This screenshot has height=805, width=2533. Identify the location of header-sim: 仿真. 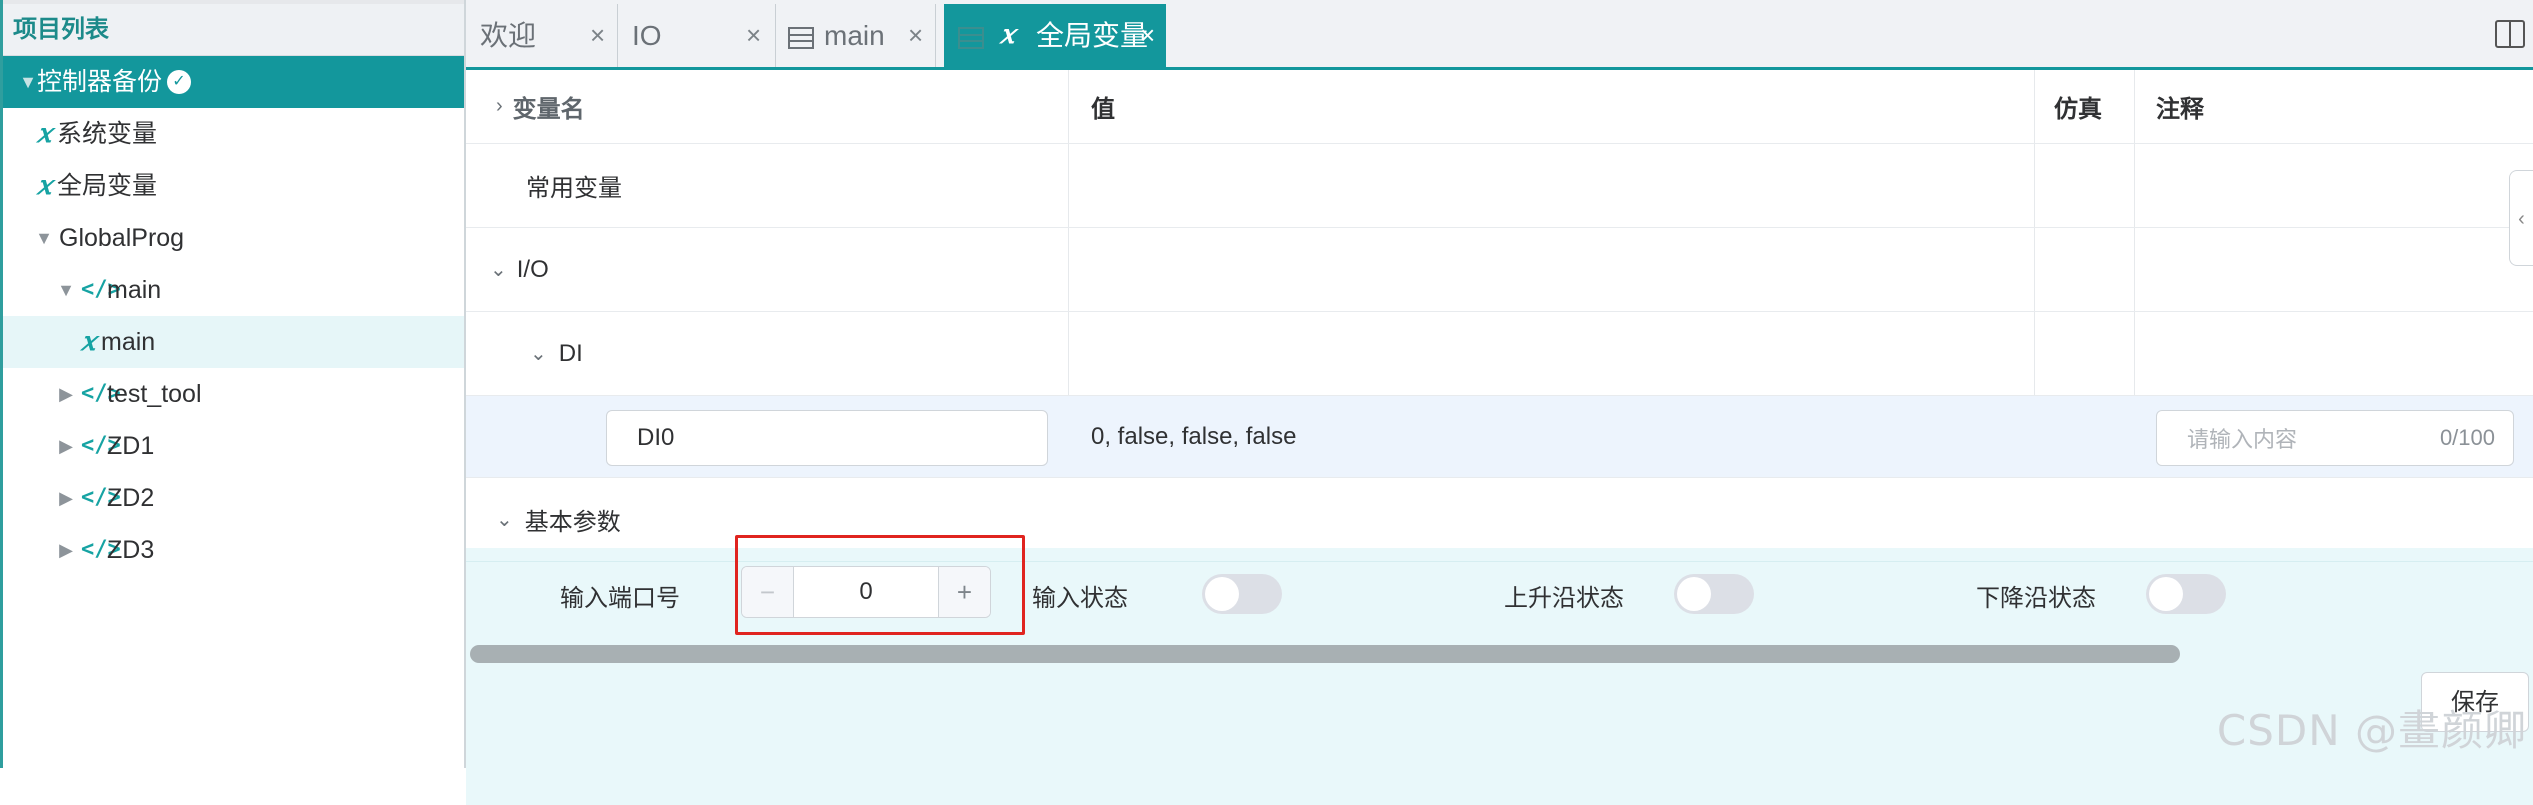
(2078, 109).